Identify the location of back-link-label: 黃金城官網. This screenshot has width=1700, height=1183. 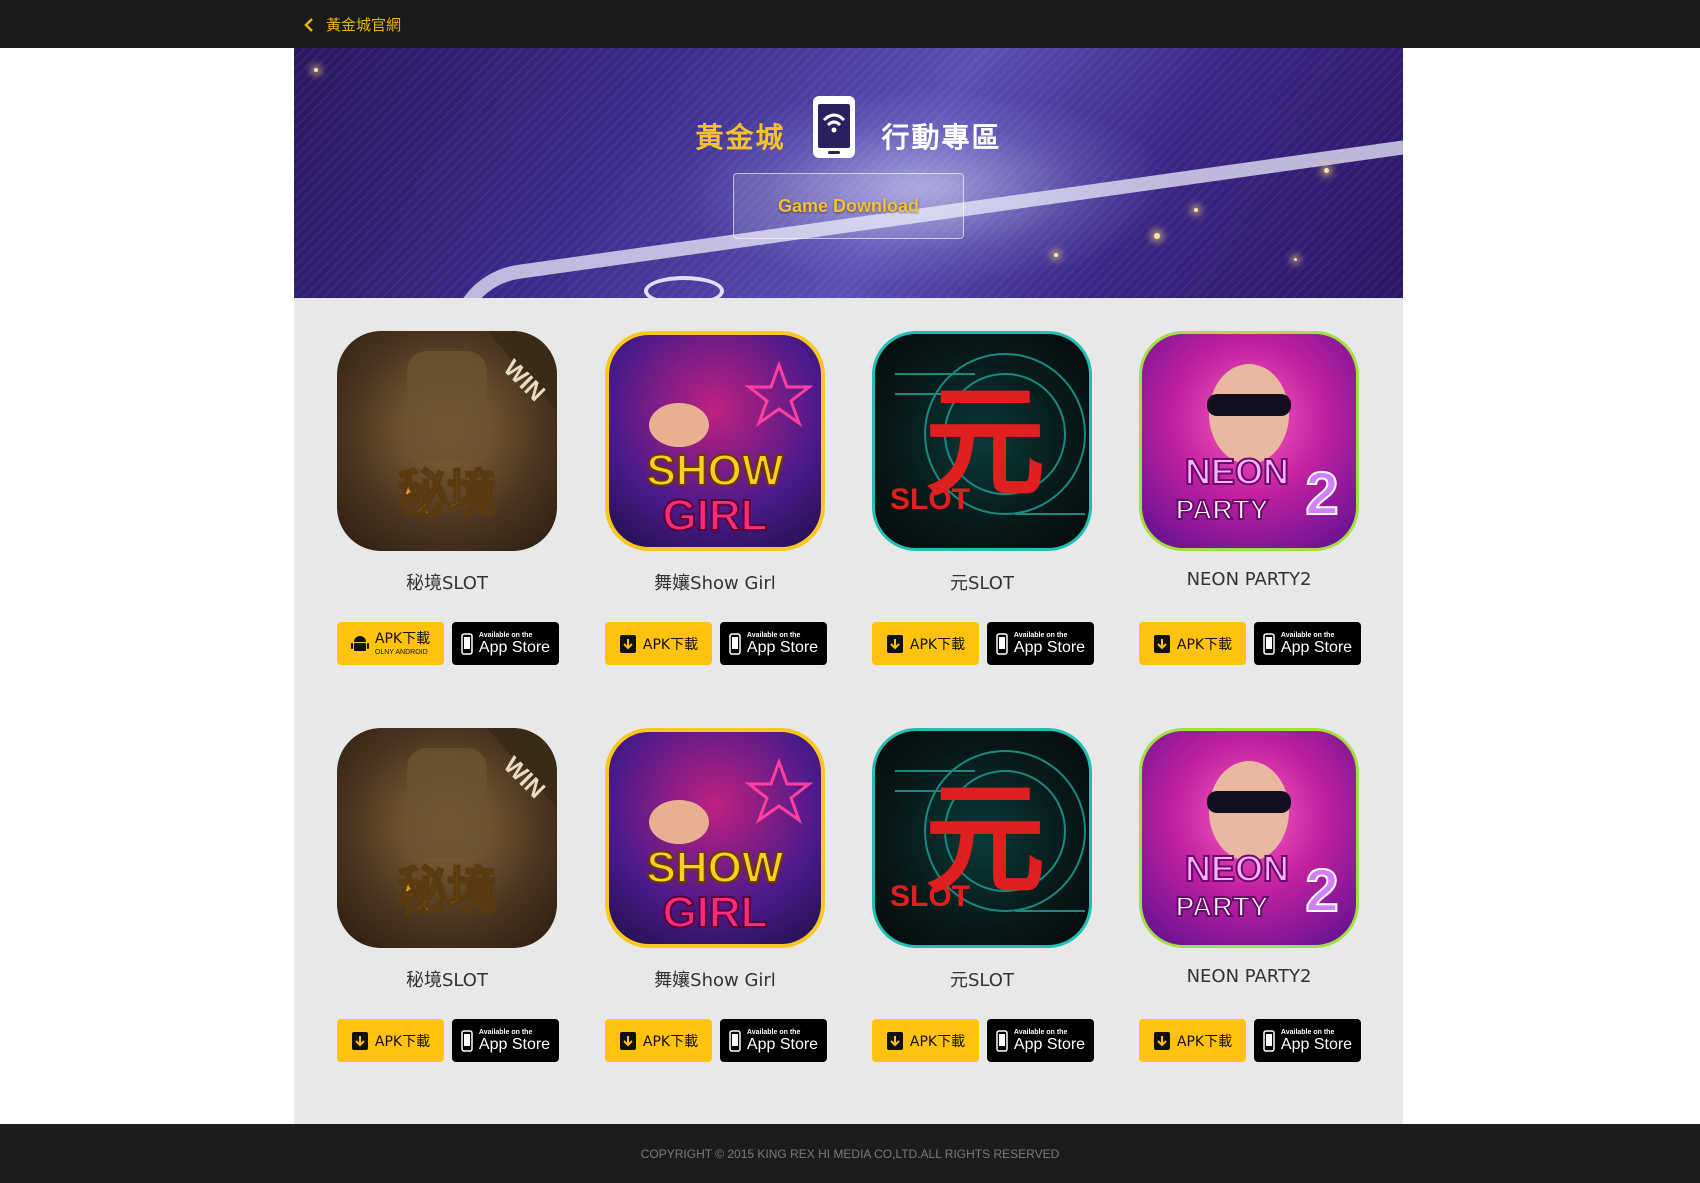
(364, 25).